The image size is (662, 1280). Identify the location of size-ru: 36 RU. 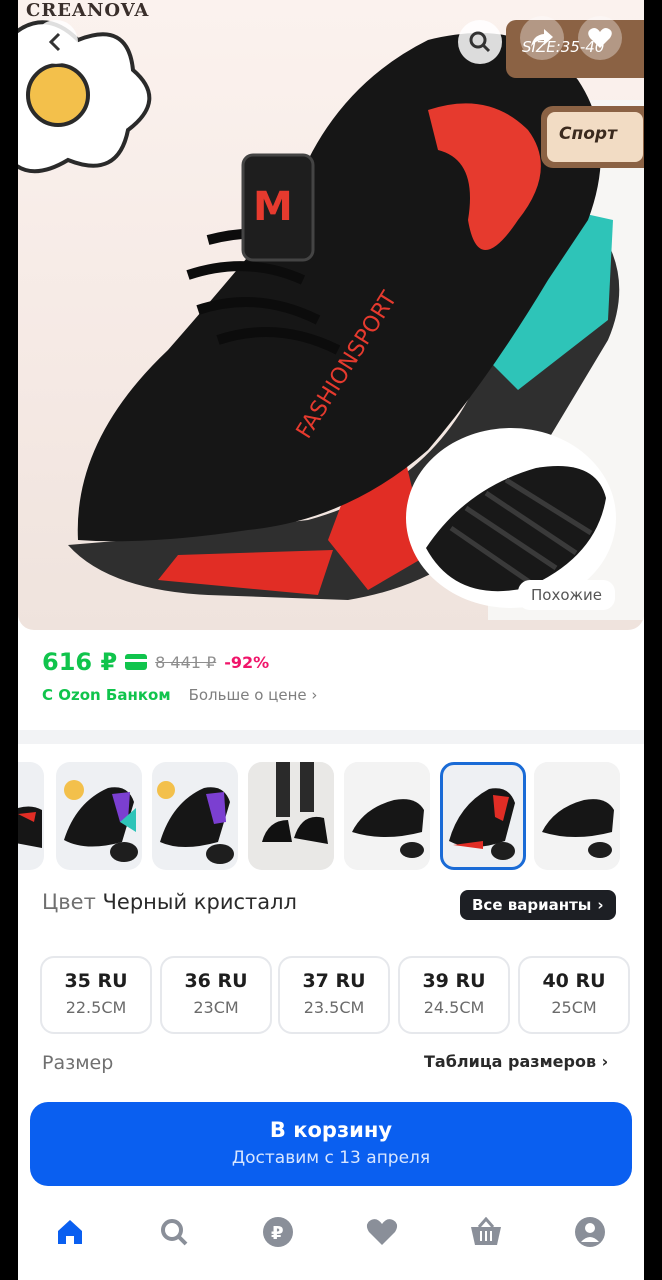
(216, 981).